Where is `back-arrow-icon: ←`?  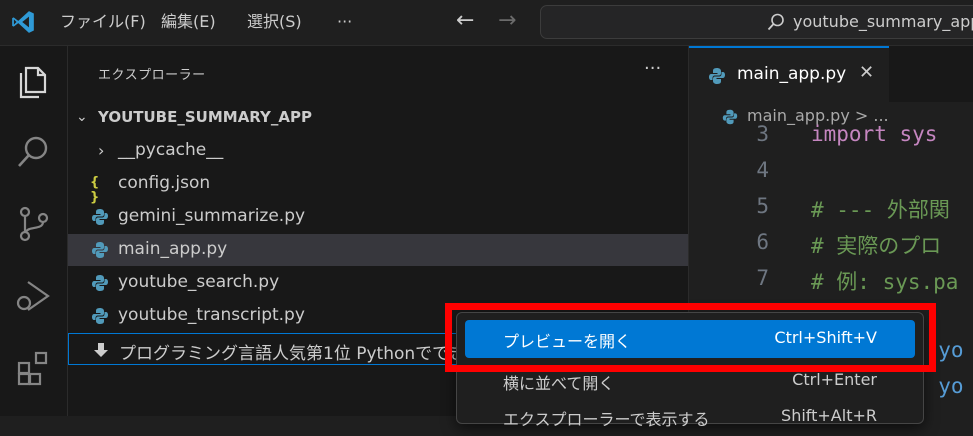
back-arrow-icon: ← is located at coordinates (465, 21).